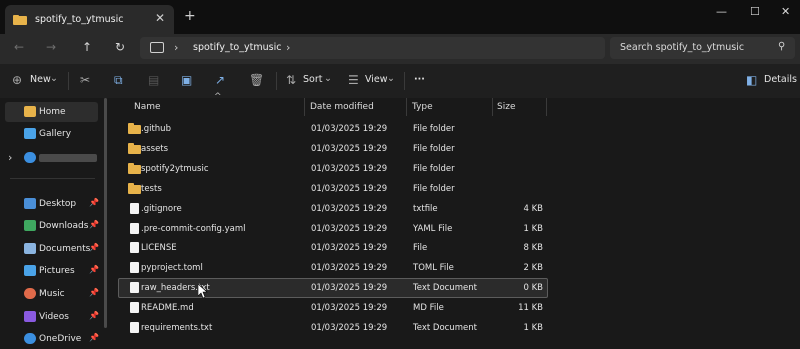  Describe the element at coordinates (445, 288) in the screenshot. I see `file-type: Text Document` at that location.